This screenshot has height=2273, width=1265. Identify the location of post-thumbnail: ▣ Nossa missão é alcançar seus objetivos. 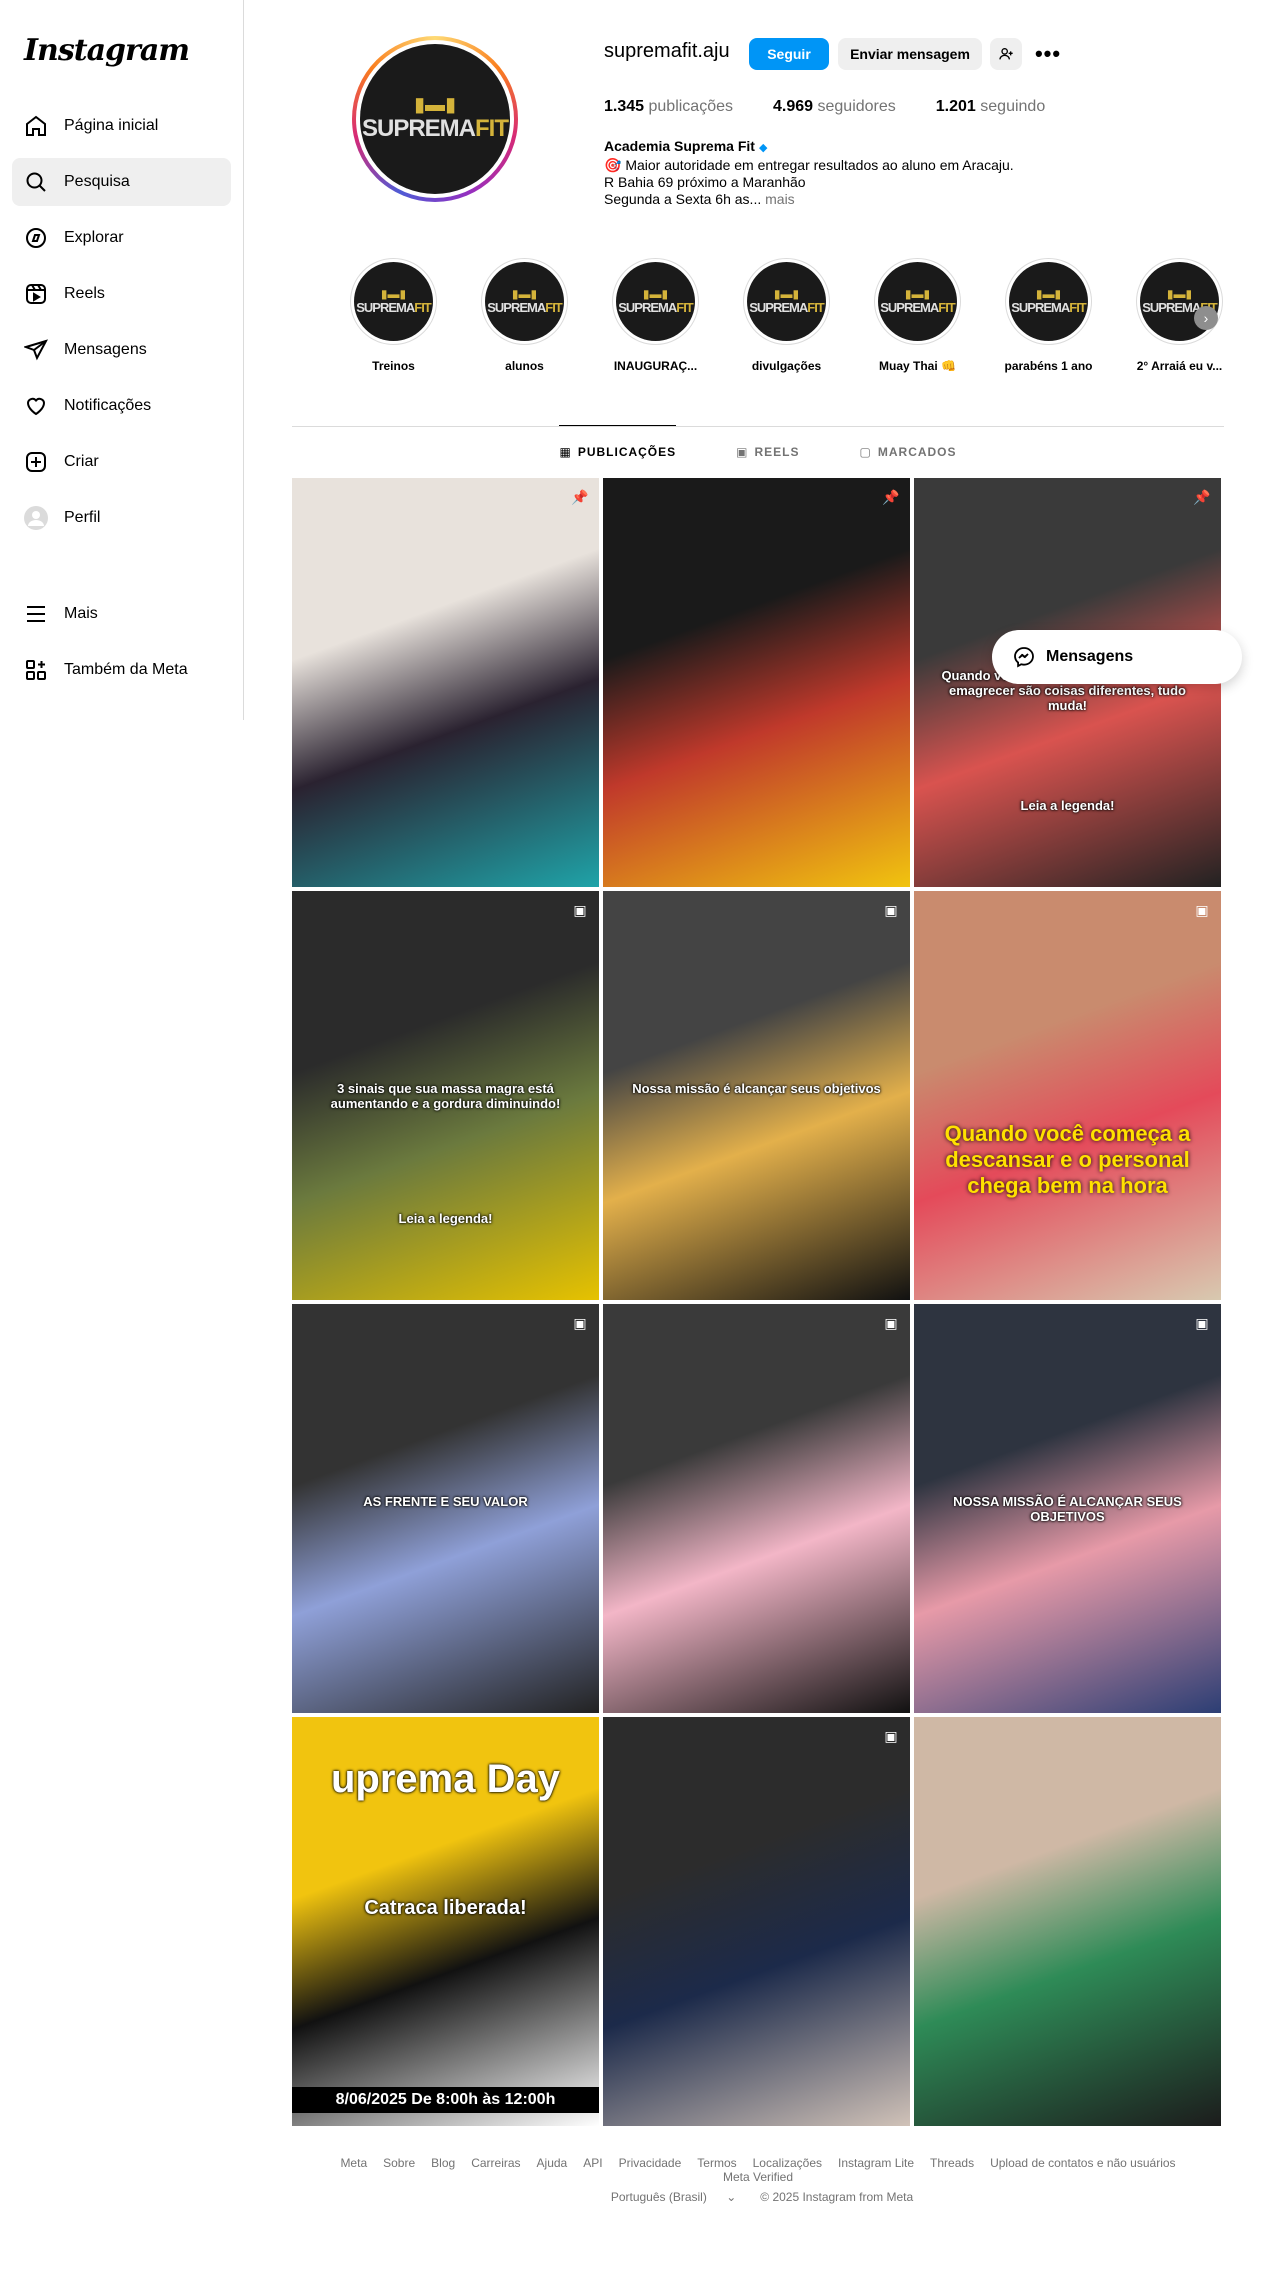
(756, 1095).